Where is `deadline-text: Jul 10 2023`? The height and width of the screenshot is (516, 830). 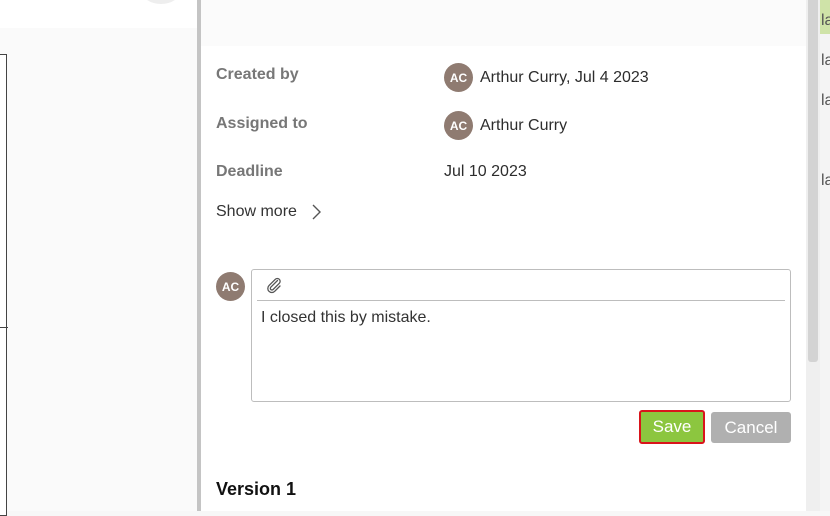 deadline-text: Jul 10 2023 is located at coordinates (485, 171).